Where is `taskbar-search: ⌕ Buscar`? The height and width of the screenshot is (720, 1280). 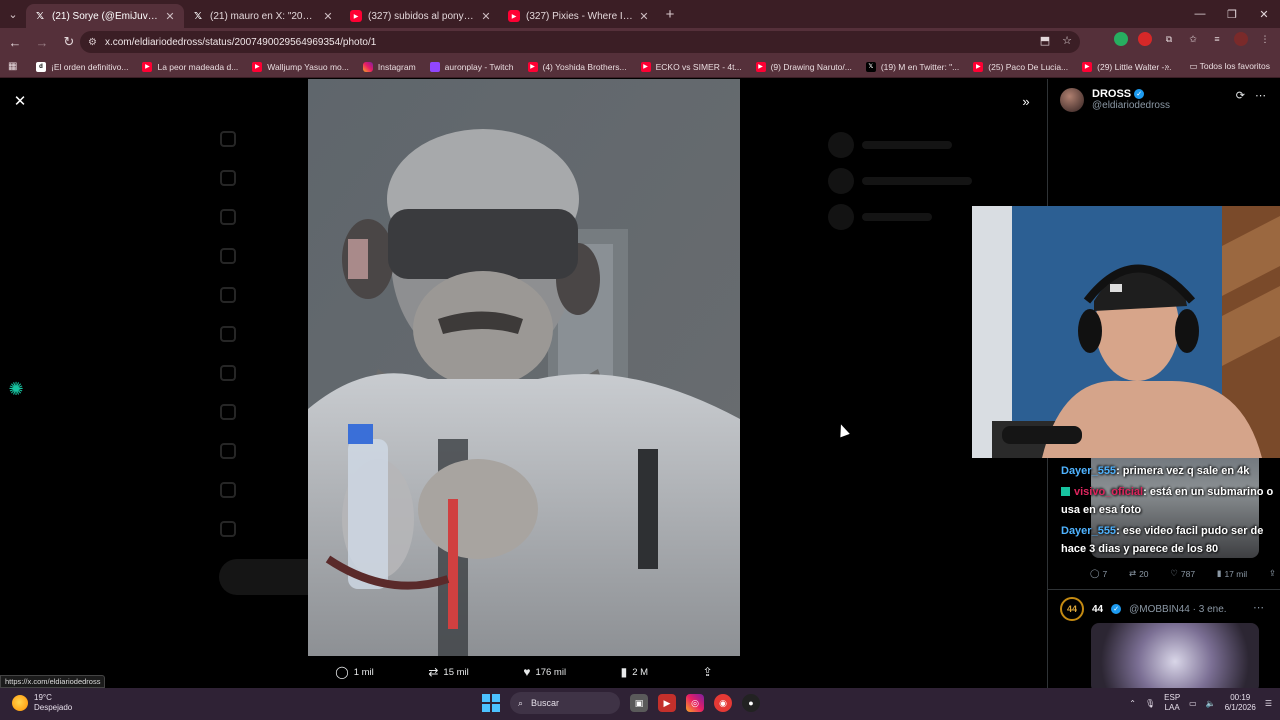 taskbar-search: ⌕ Buscar is located at coordinates (565, 703).